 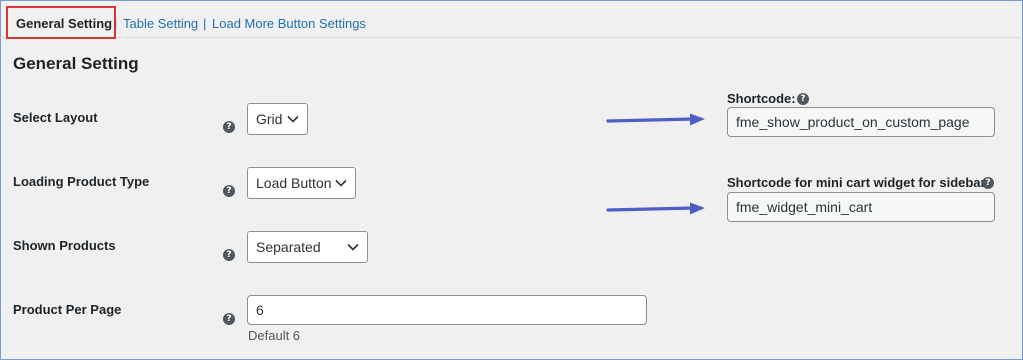 I want to click on shown-products-select: Separated, so click(x=307, y=247).